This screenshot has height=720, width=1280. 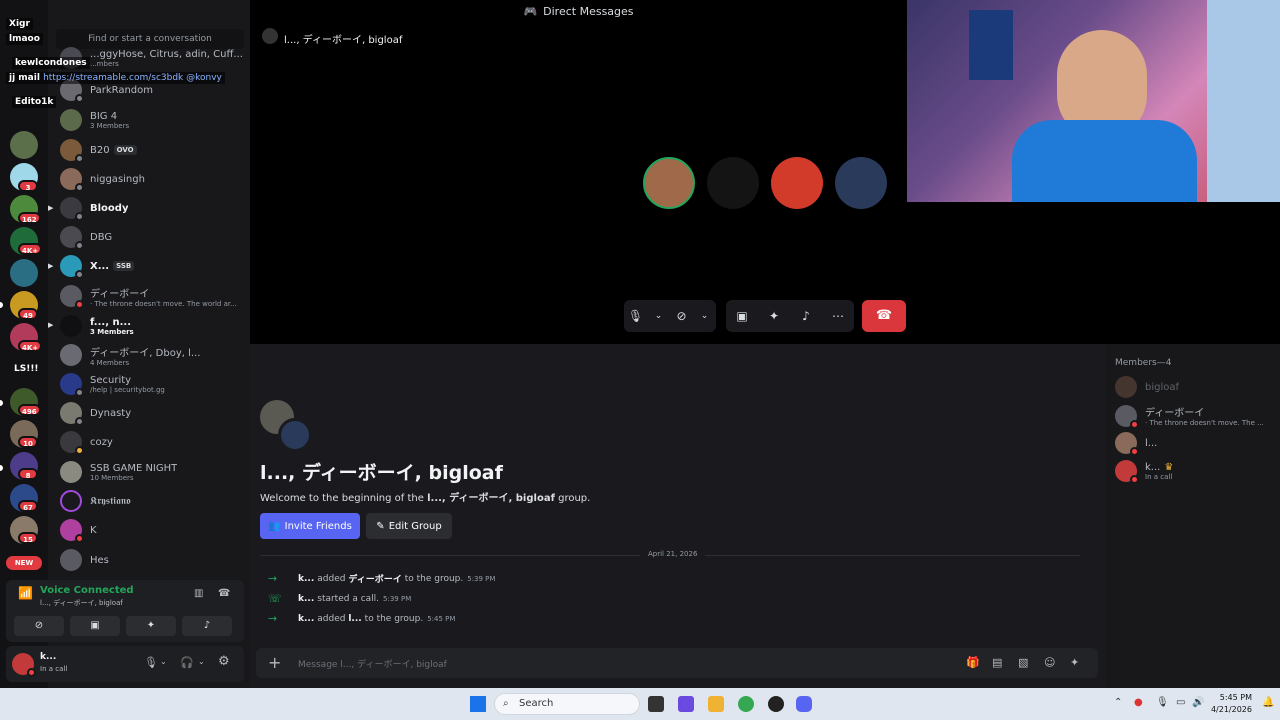 I want to click on volume-icon: 🔊, so click(x=1198, y=702).